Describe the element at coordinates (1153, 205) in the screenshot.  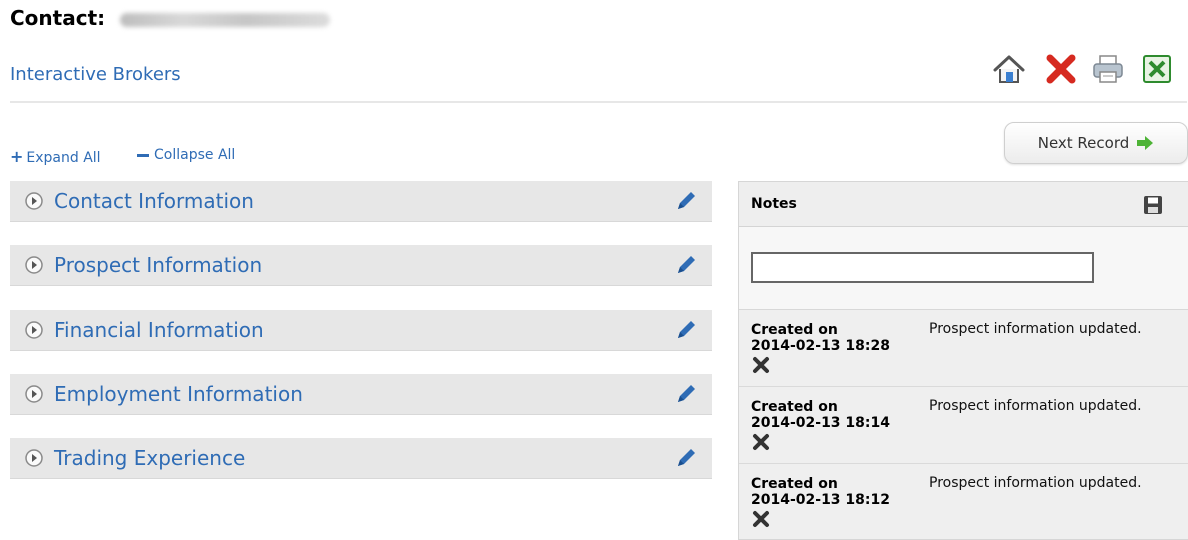
I see `save-icon` at that location.